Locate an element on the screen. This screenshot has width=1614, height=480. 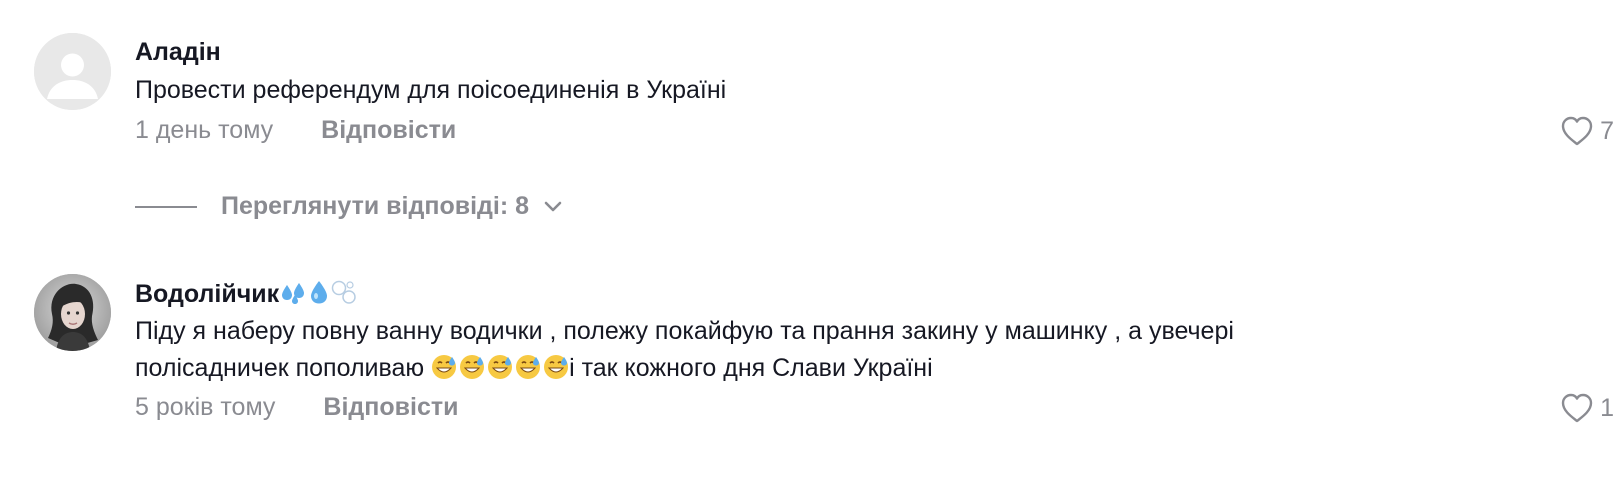
user-photo-icon is located at coordinates (72, 312).